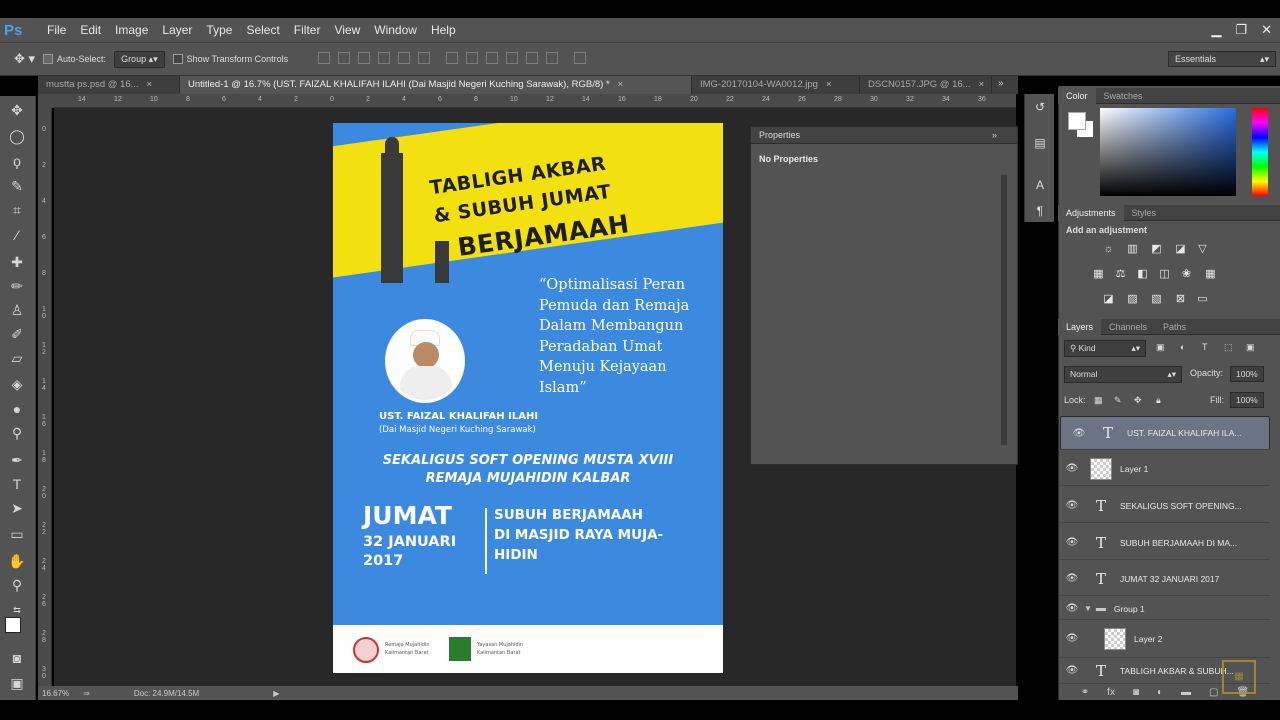  What do you see at coordinates (443, 30) in the screenshot?
I see `menu-help: Help` at bounding box center [443, 30].